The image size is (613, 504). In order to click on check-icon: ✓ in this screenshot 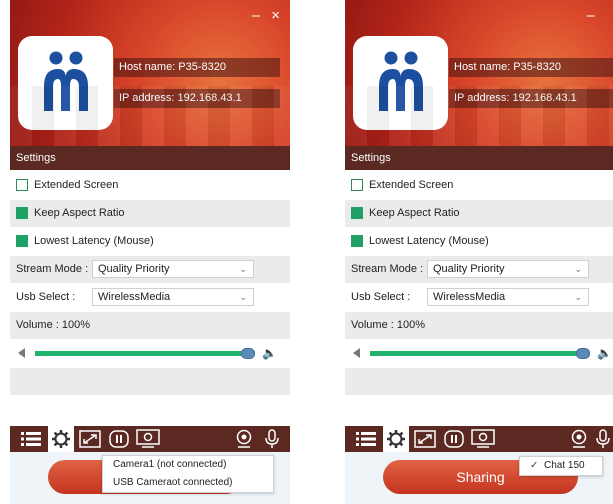, I will do `click(534, 465)`.